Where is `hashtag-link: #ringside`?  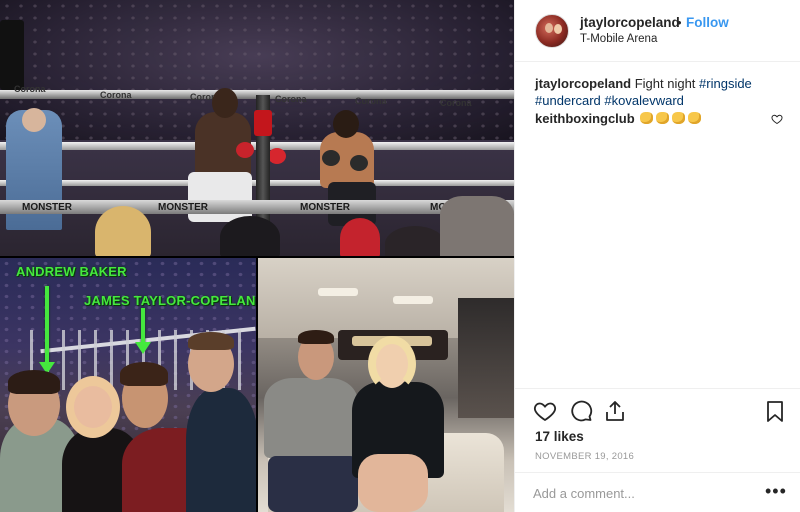
hashtag-link: #ringside is located at coordinates (725, 83).